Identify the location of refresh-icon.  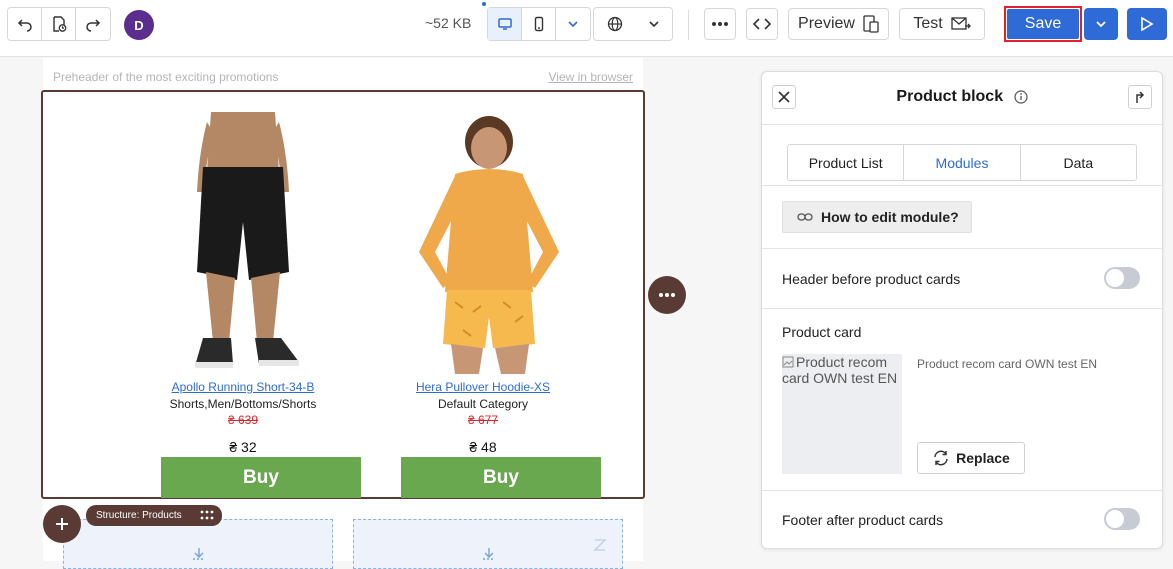
(941, 458).